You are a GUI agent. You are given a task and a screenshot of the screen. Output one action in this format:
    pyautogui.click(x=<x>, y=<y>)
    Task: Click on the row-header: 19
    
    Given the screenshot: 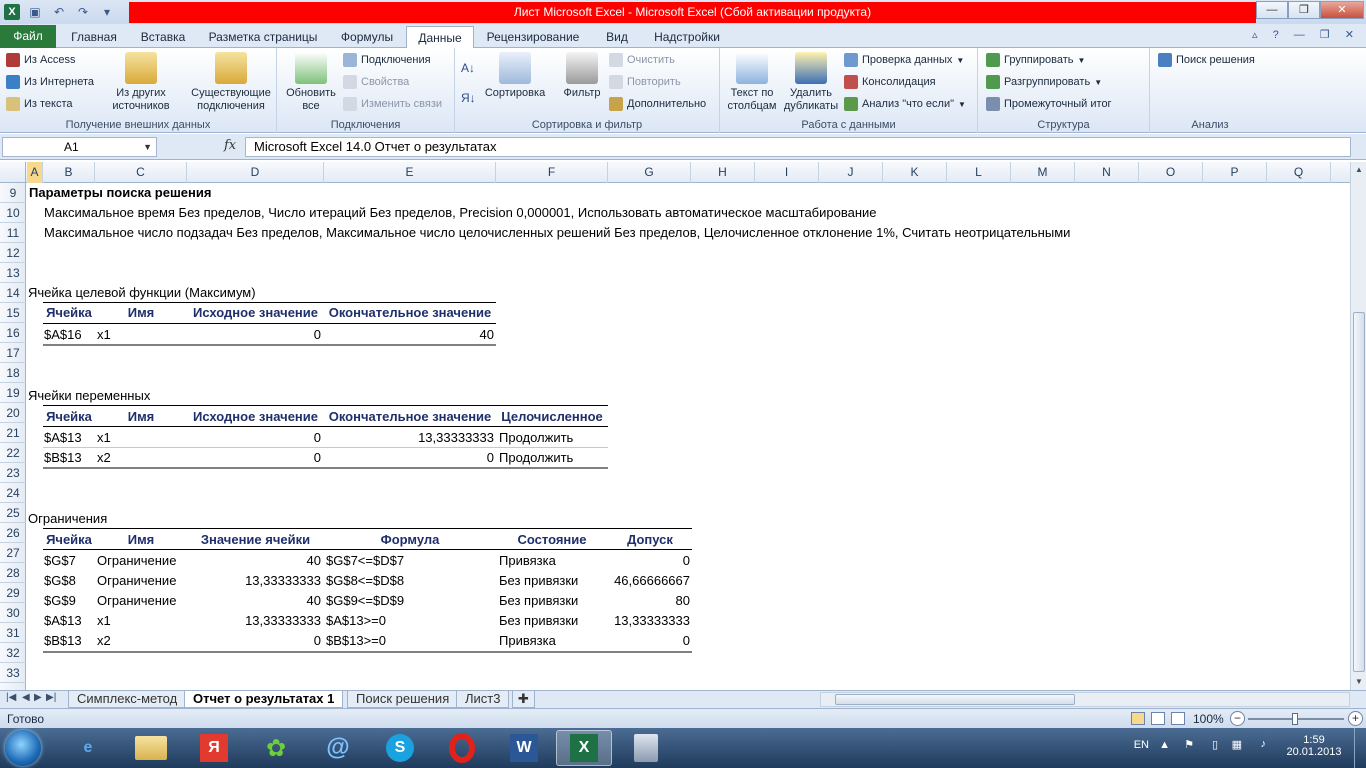 What is the action you would take?
    pyautogui.click(x=13, y=393)
    